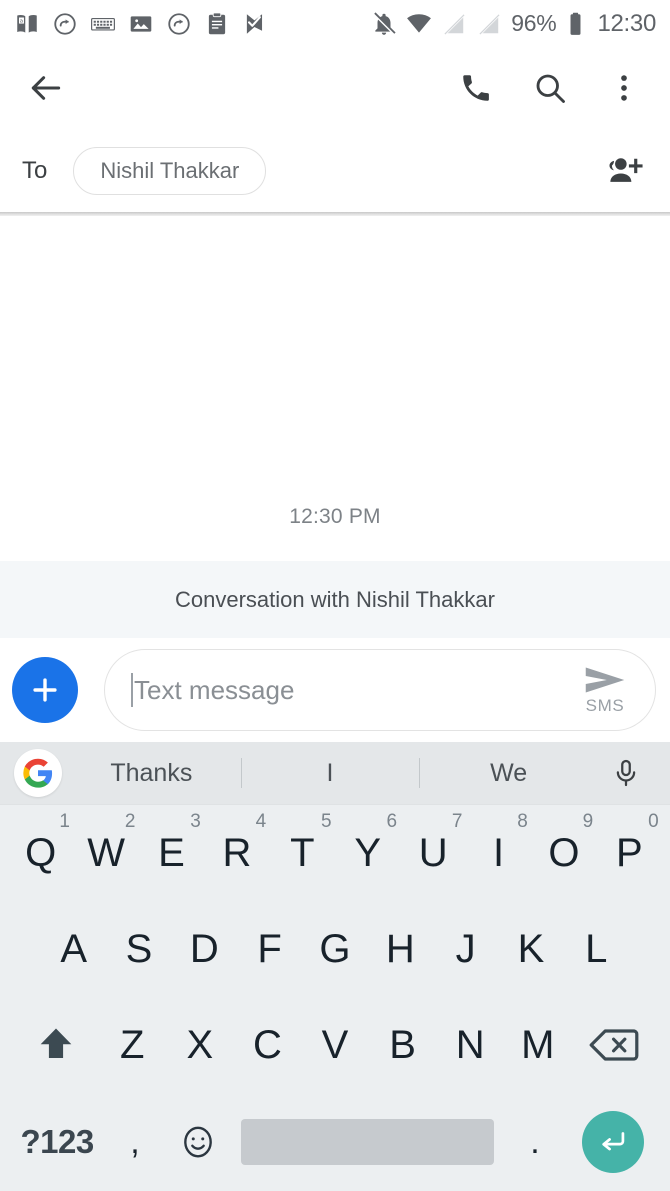 Image resolution: width=670 pixels, height=1191 pixels. I want to click on status-bar: a 96% 12:30, so click(335, 23).